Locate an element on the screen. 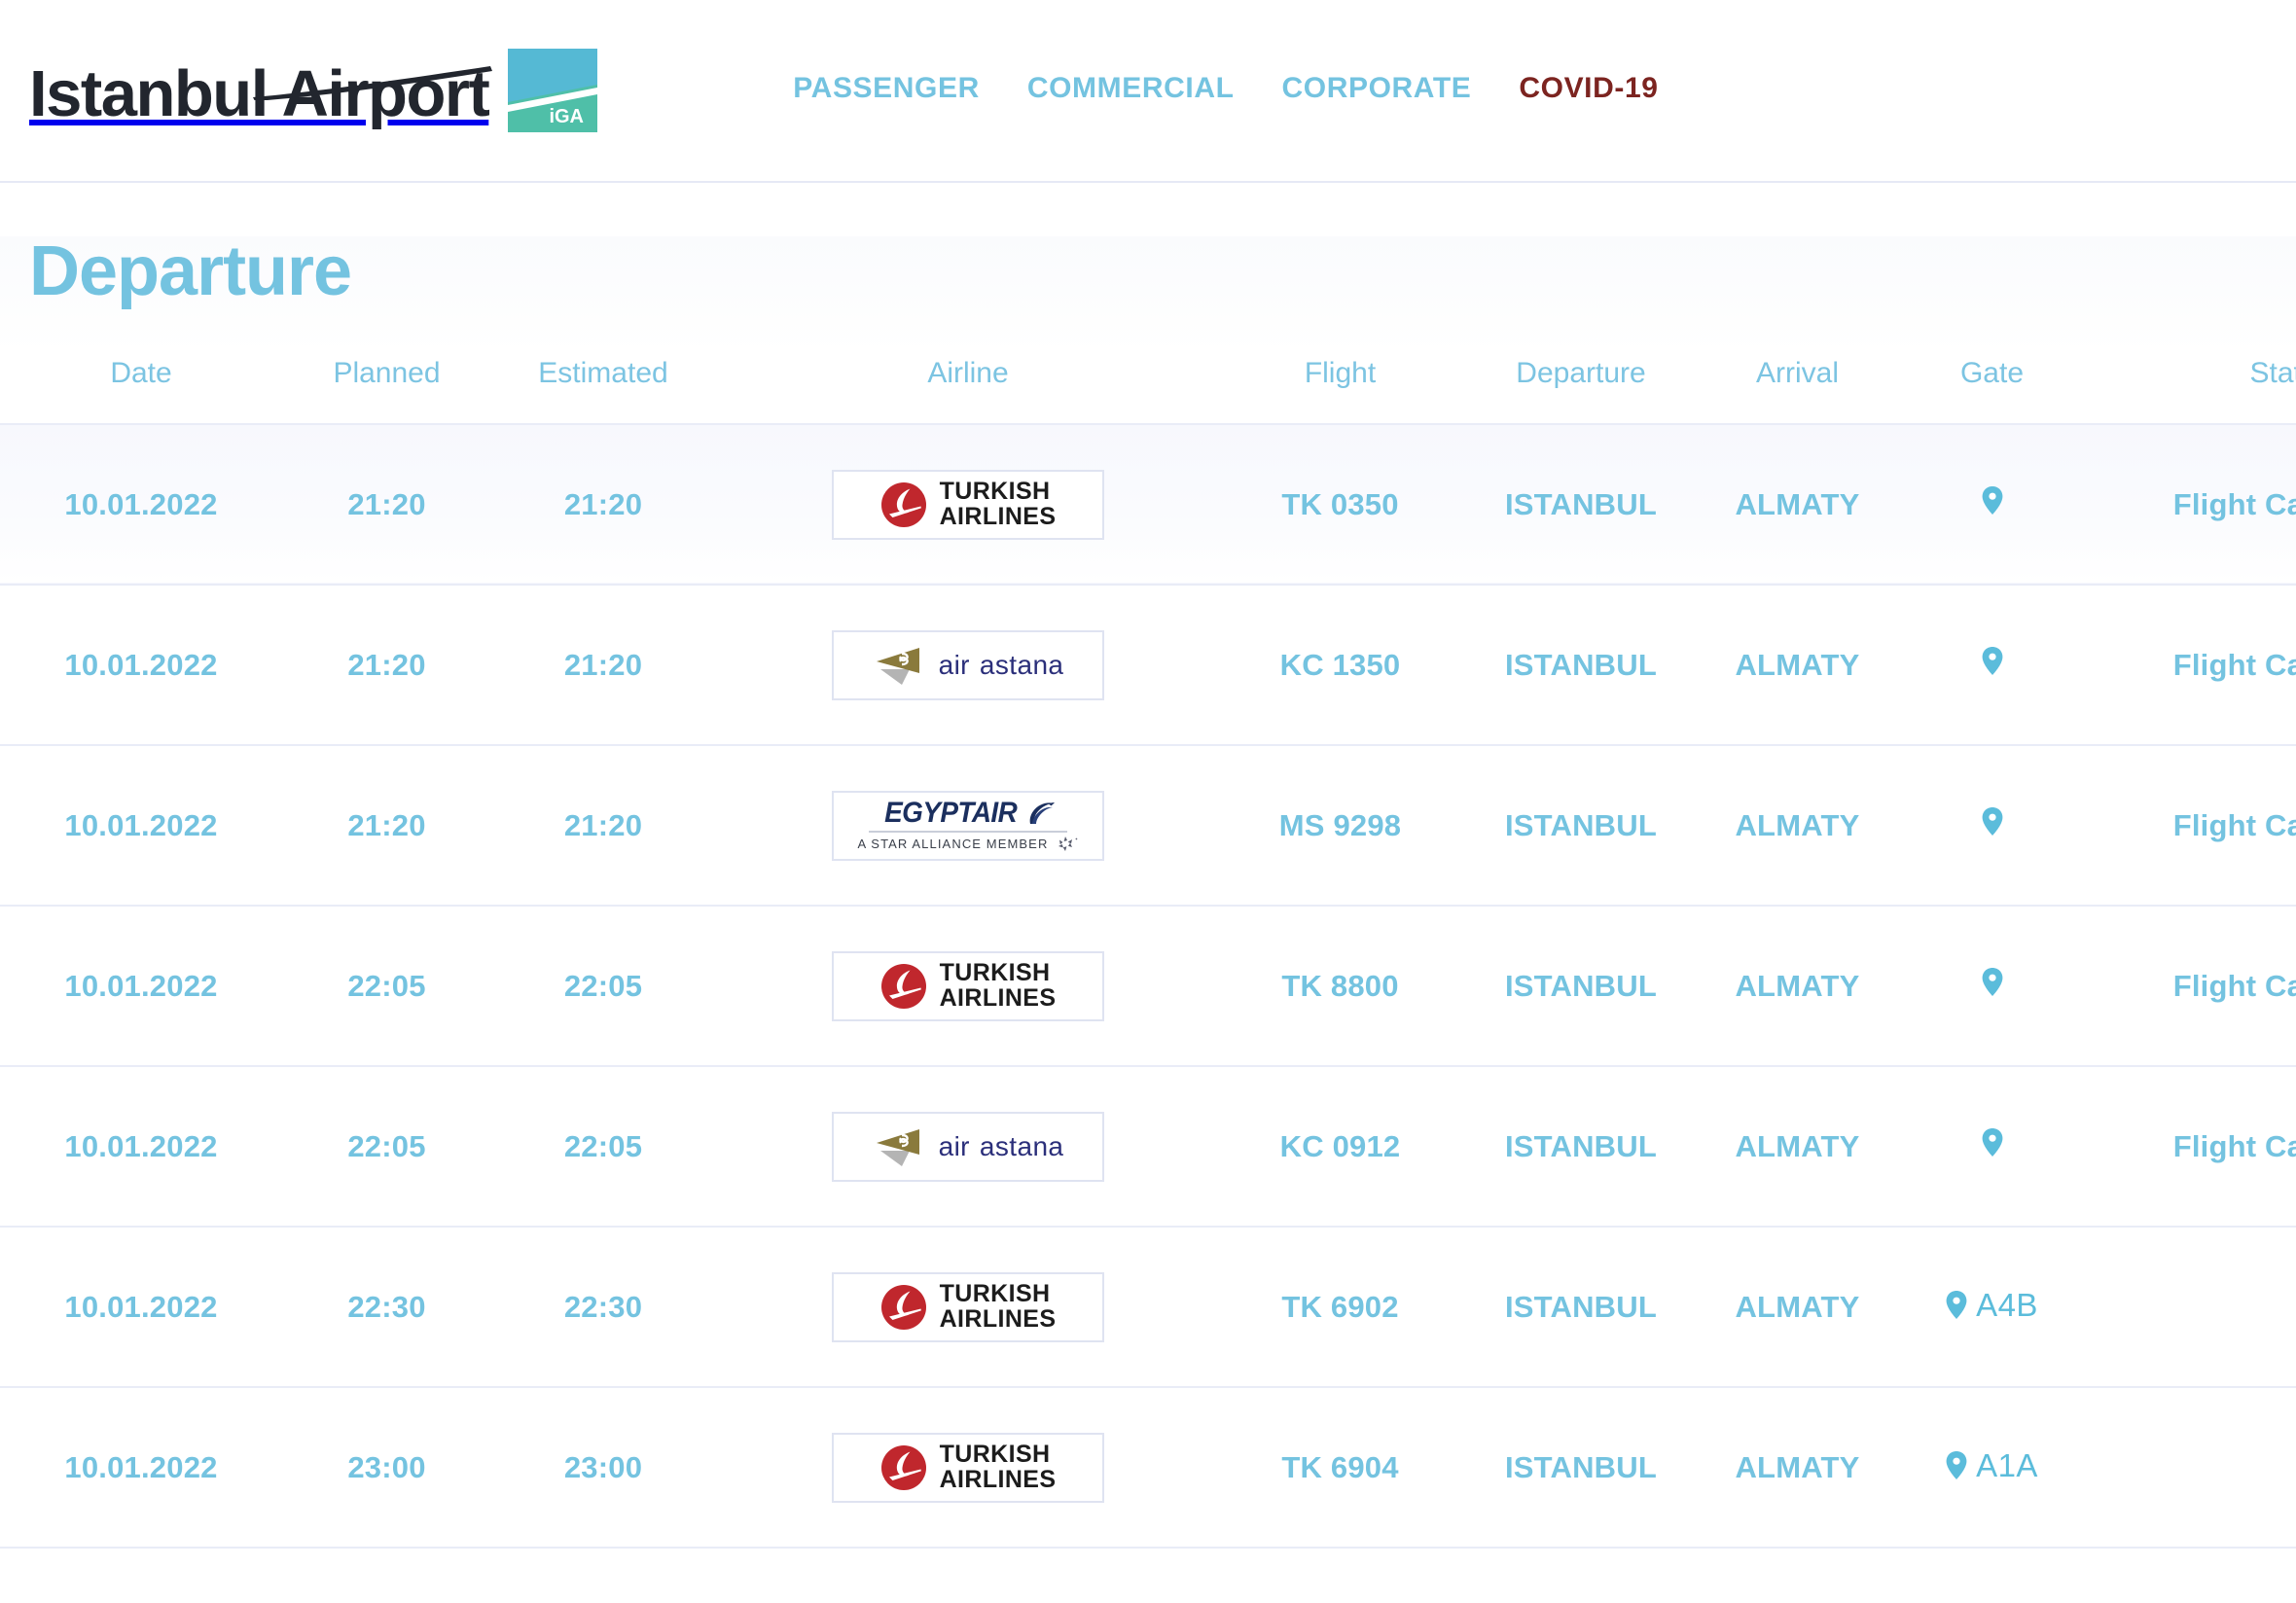 The image size is (2296, 1603). column-header-planned: Planned is located at coordinates (386, 391).